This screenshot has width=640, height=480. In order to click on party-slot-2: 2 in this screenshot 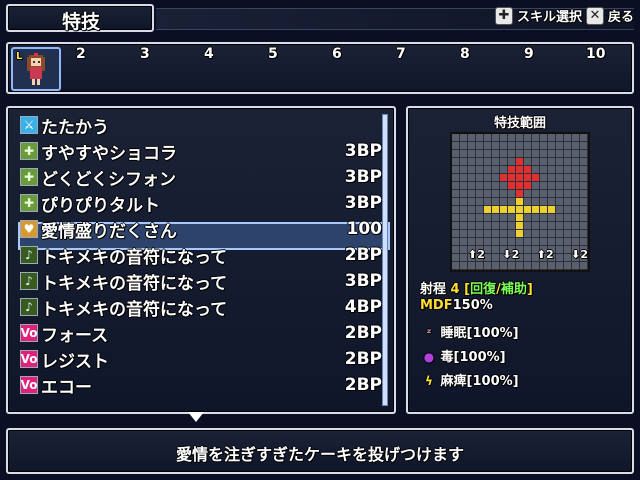, I will do `click(81, 54)`.